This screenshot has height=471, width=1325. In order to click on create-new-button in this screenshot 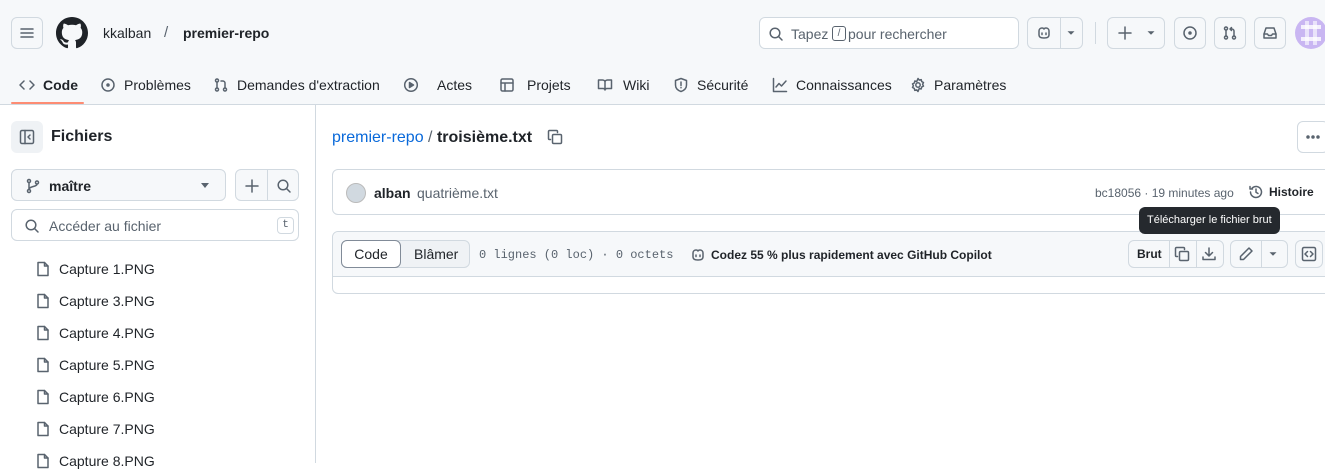, I will do `click(1136, 33)`.